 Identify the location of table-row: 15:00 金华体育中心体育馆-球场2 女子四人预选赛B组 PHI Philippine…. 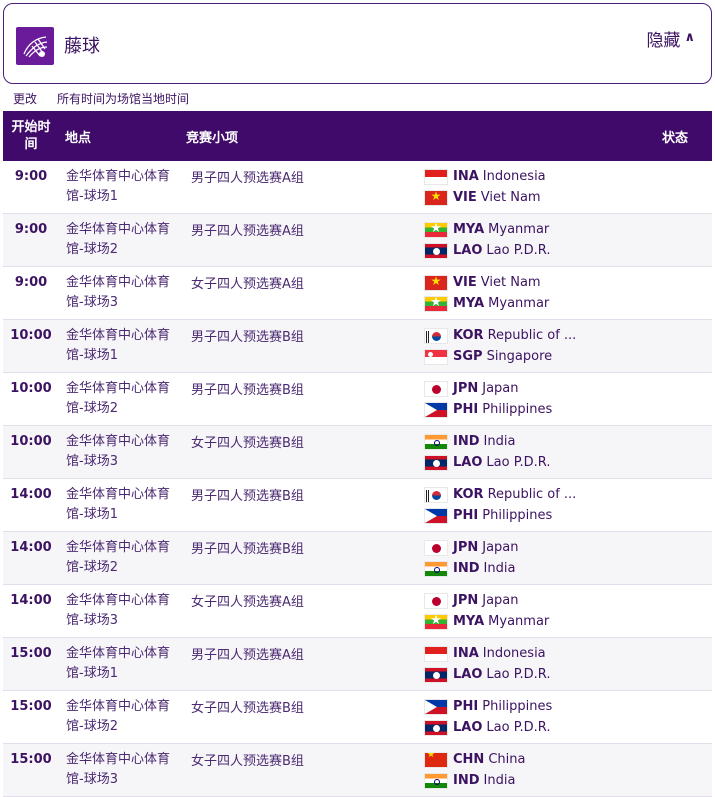
(357, 717).